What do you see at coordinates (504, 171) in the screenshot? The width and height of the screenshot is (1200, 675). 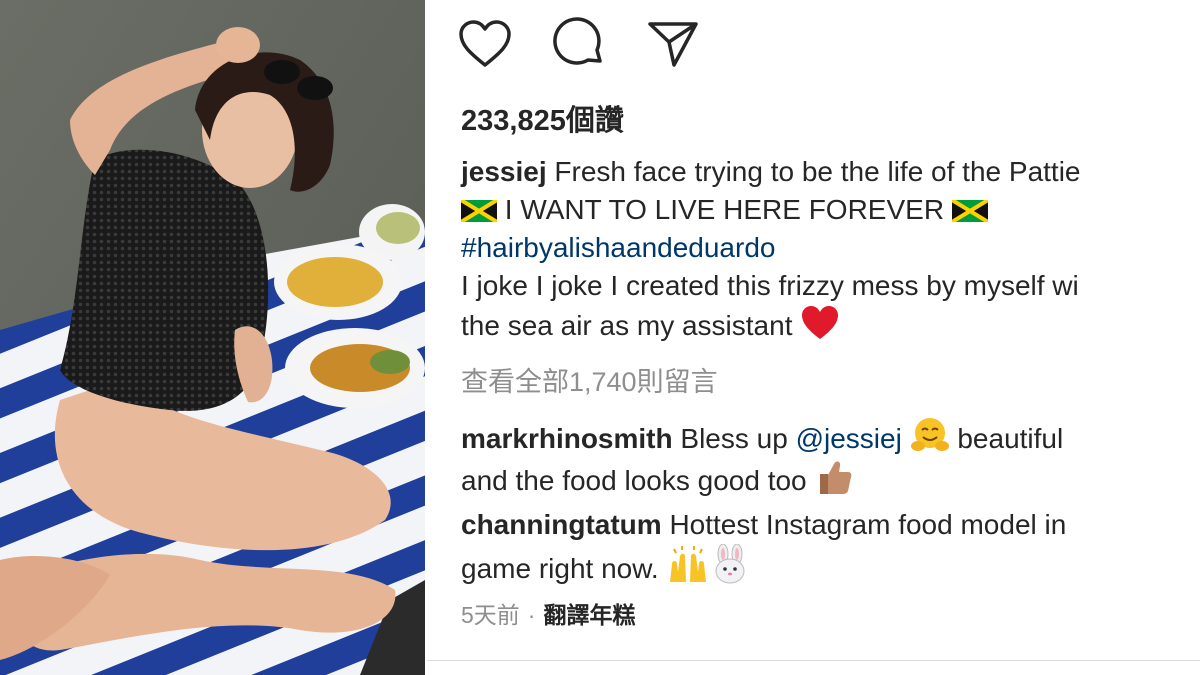 I see `caption-author: jessiej` at bounding box center [504, 171].